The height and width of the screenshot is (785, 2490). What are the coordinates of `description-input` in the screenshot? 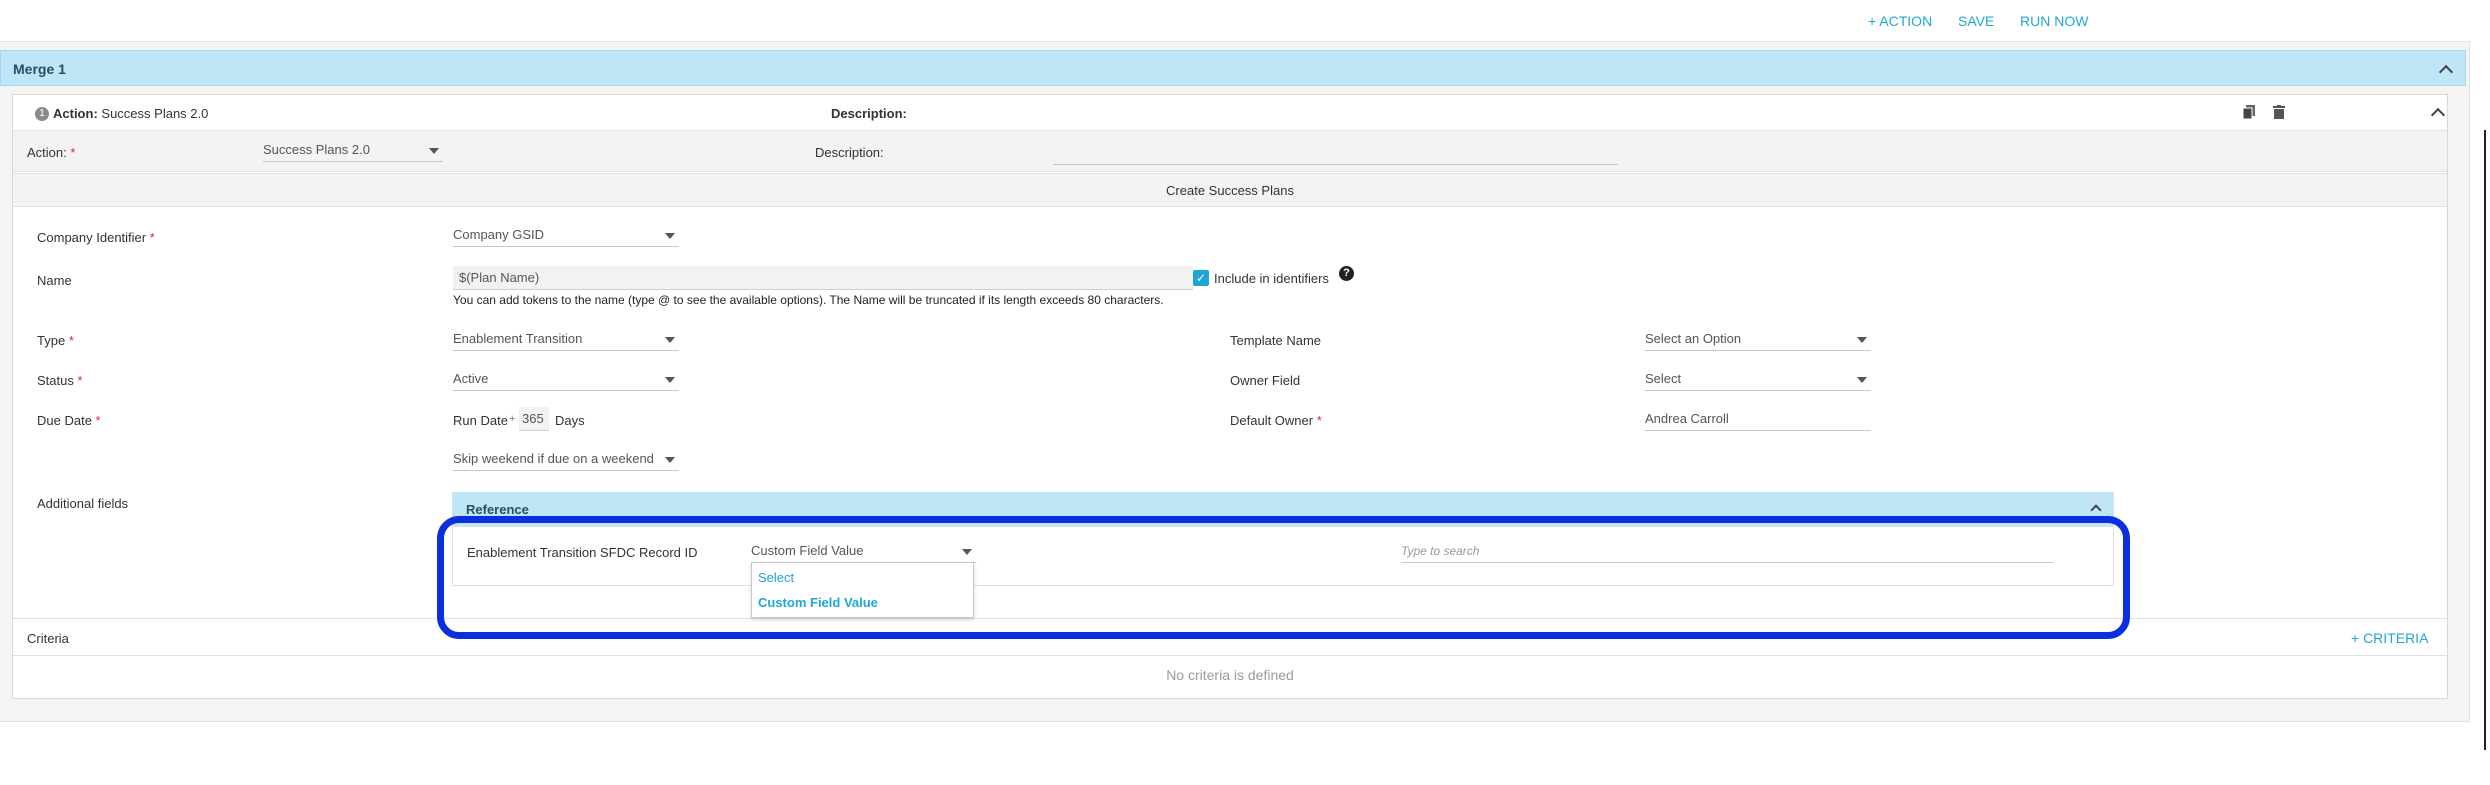 It's located at (1335, 153).